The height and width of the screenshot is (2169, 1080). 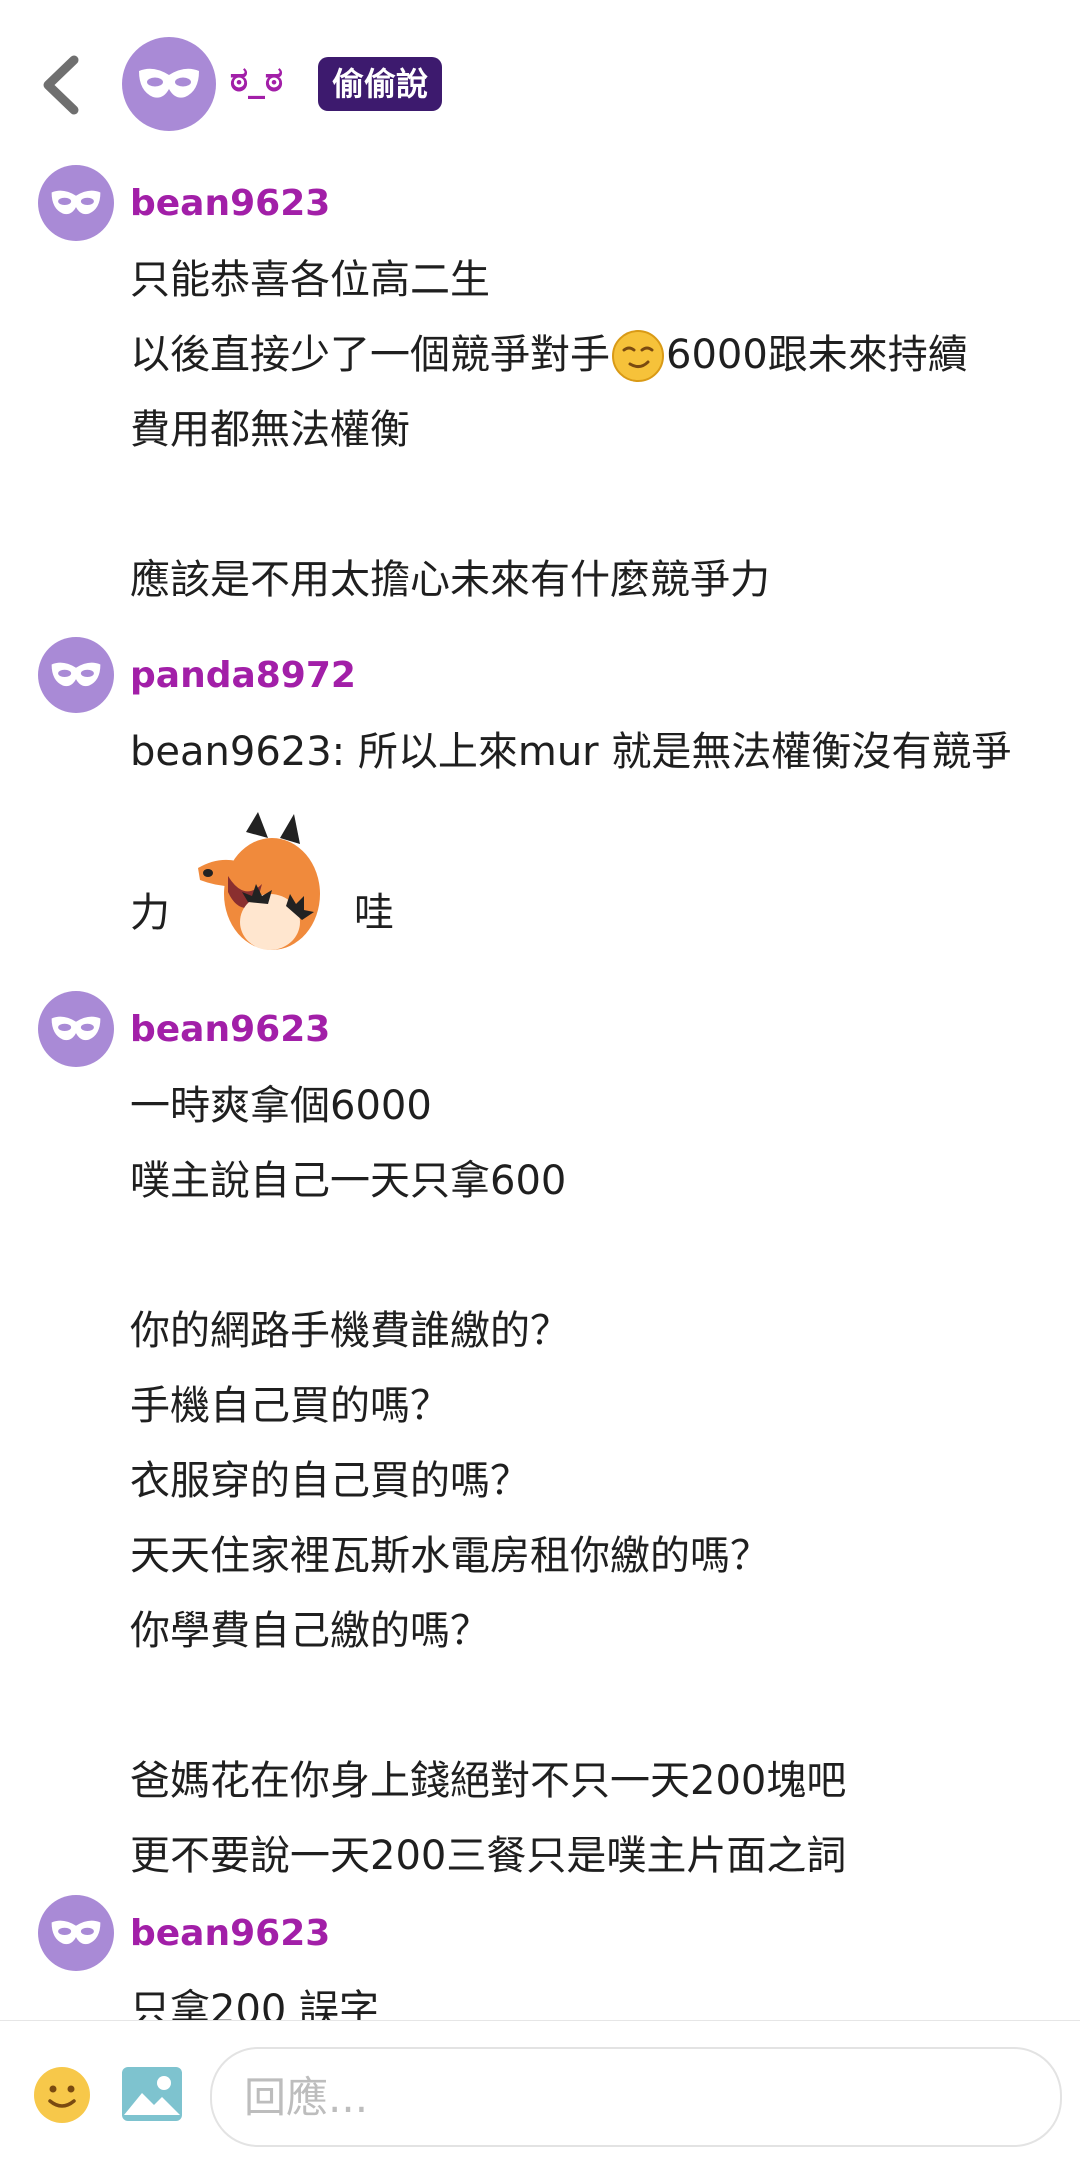 I want to click on response-line: 以後直接少了一個競爭對手 6000跟未來持續, so click(x=590, y=355).